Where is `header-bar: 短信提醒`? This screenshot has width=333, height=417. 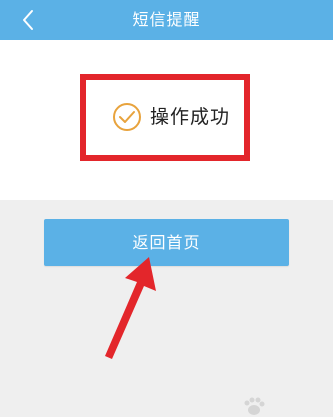 header-bar: 短信提醒 is located at coordinates (166, 20).